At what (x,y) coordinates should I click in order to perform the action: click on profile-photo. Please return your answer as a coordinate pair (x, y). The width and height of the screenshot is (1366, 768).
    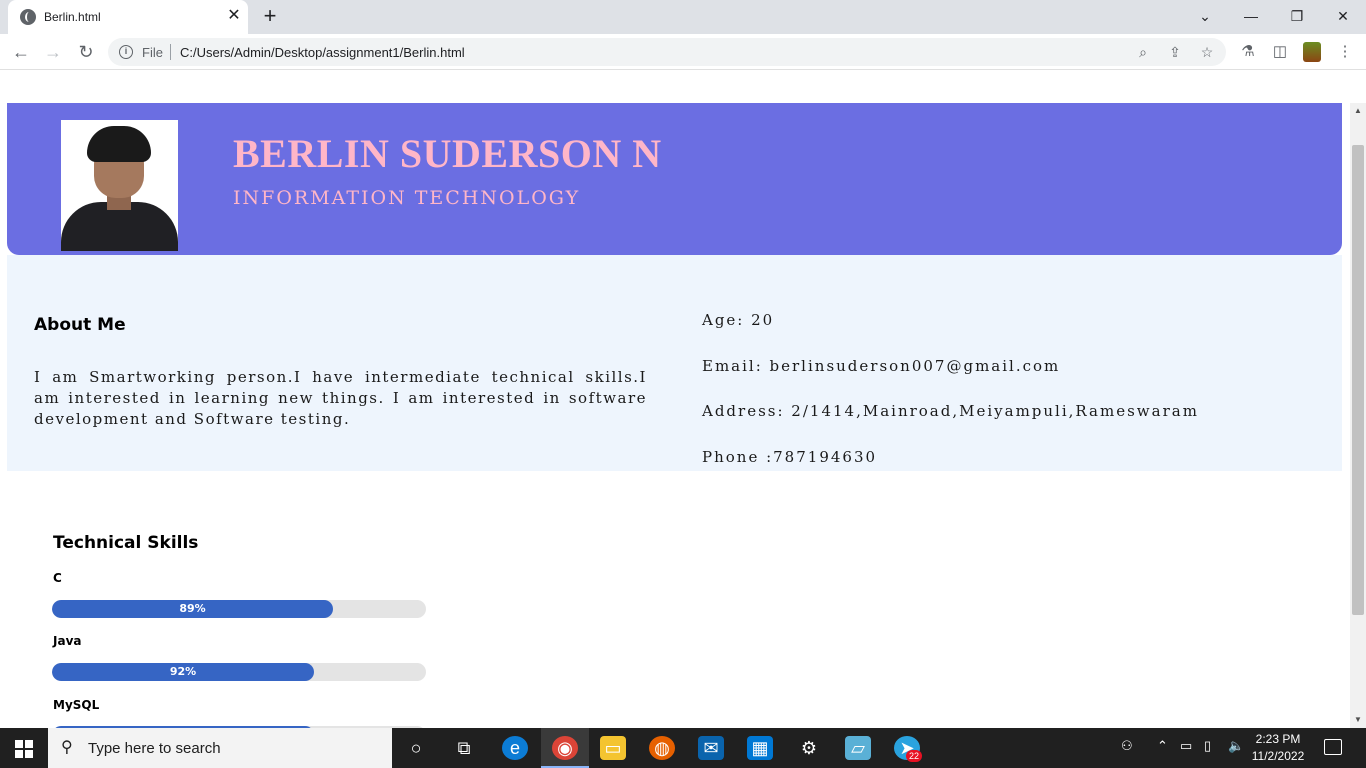
    Looking at the image, I should click on (119, 185).